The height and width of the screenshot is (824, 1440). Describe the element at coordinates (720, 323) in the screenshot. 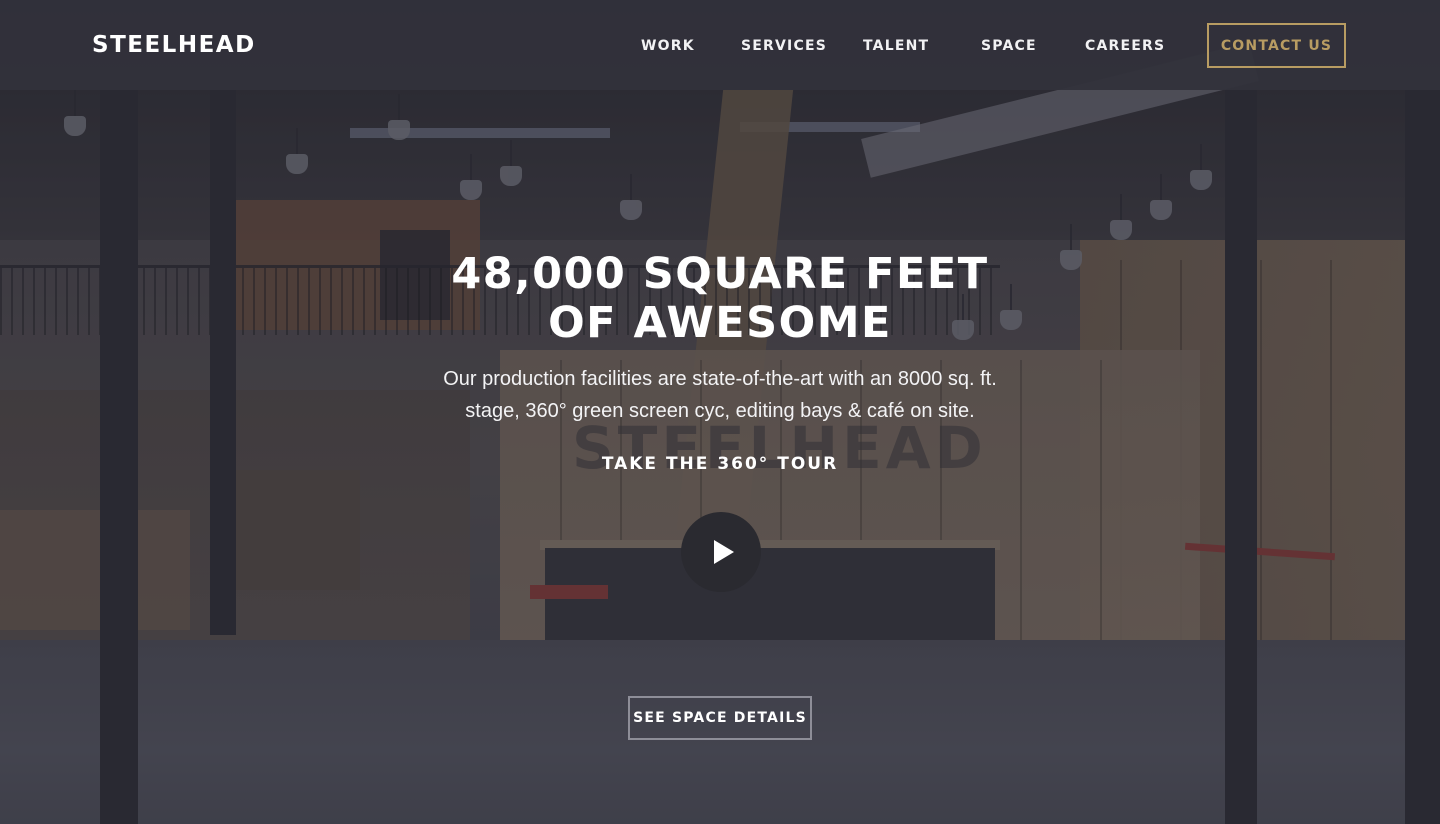

I see `hero-title-line2: OF AWESOME` at that location.